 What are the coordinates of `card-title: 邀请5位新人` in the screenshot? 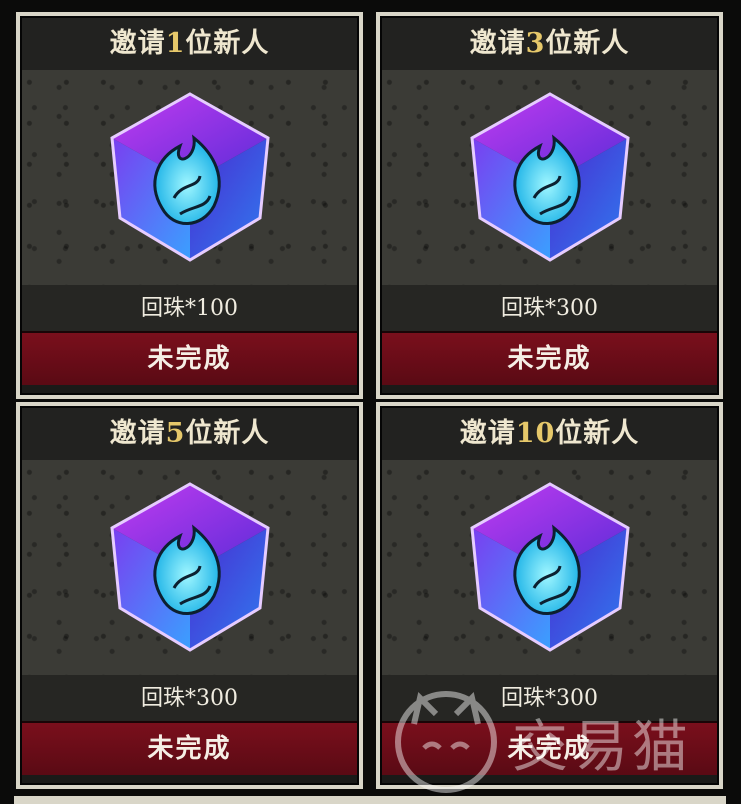 It's located at (189, 434).